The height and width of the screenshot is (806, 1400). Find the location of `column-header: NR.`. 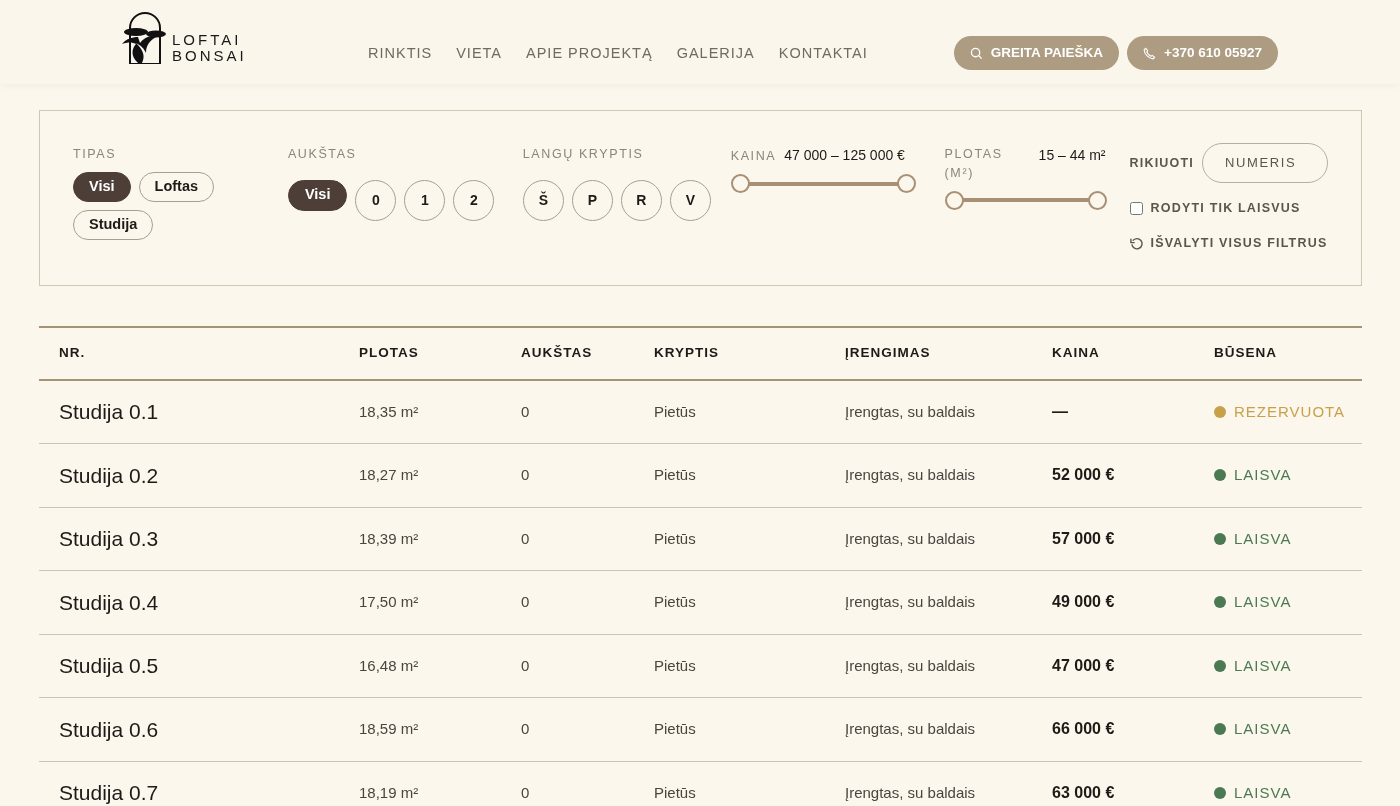

column-header: NR. is located at coordinates (189, 353).